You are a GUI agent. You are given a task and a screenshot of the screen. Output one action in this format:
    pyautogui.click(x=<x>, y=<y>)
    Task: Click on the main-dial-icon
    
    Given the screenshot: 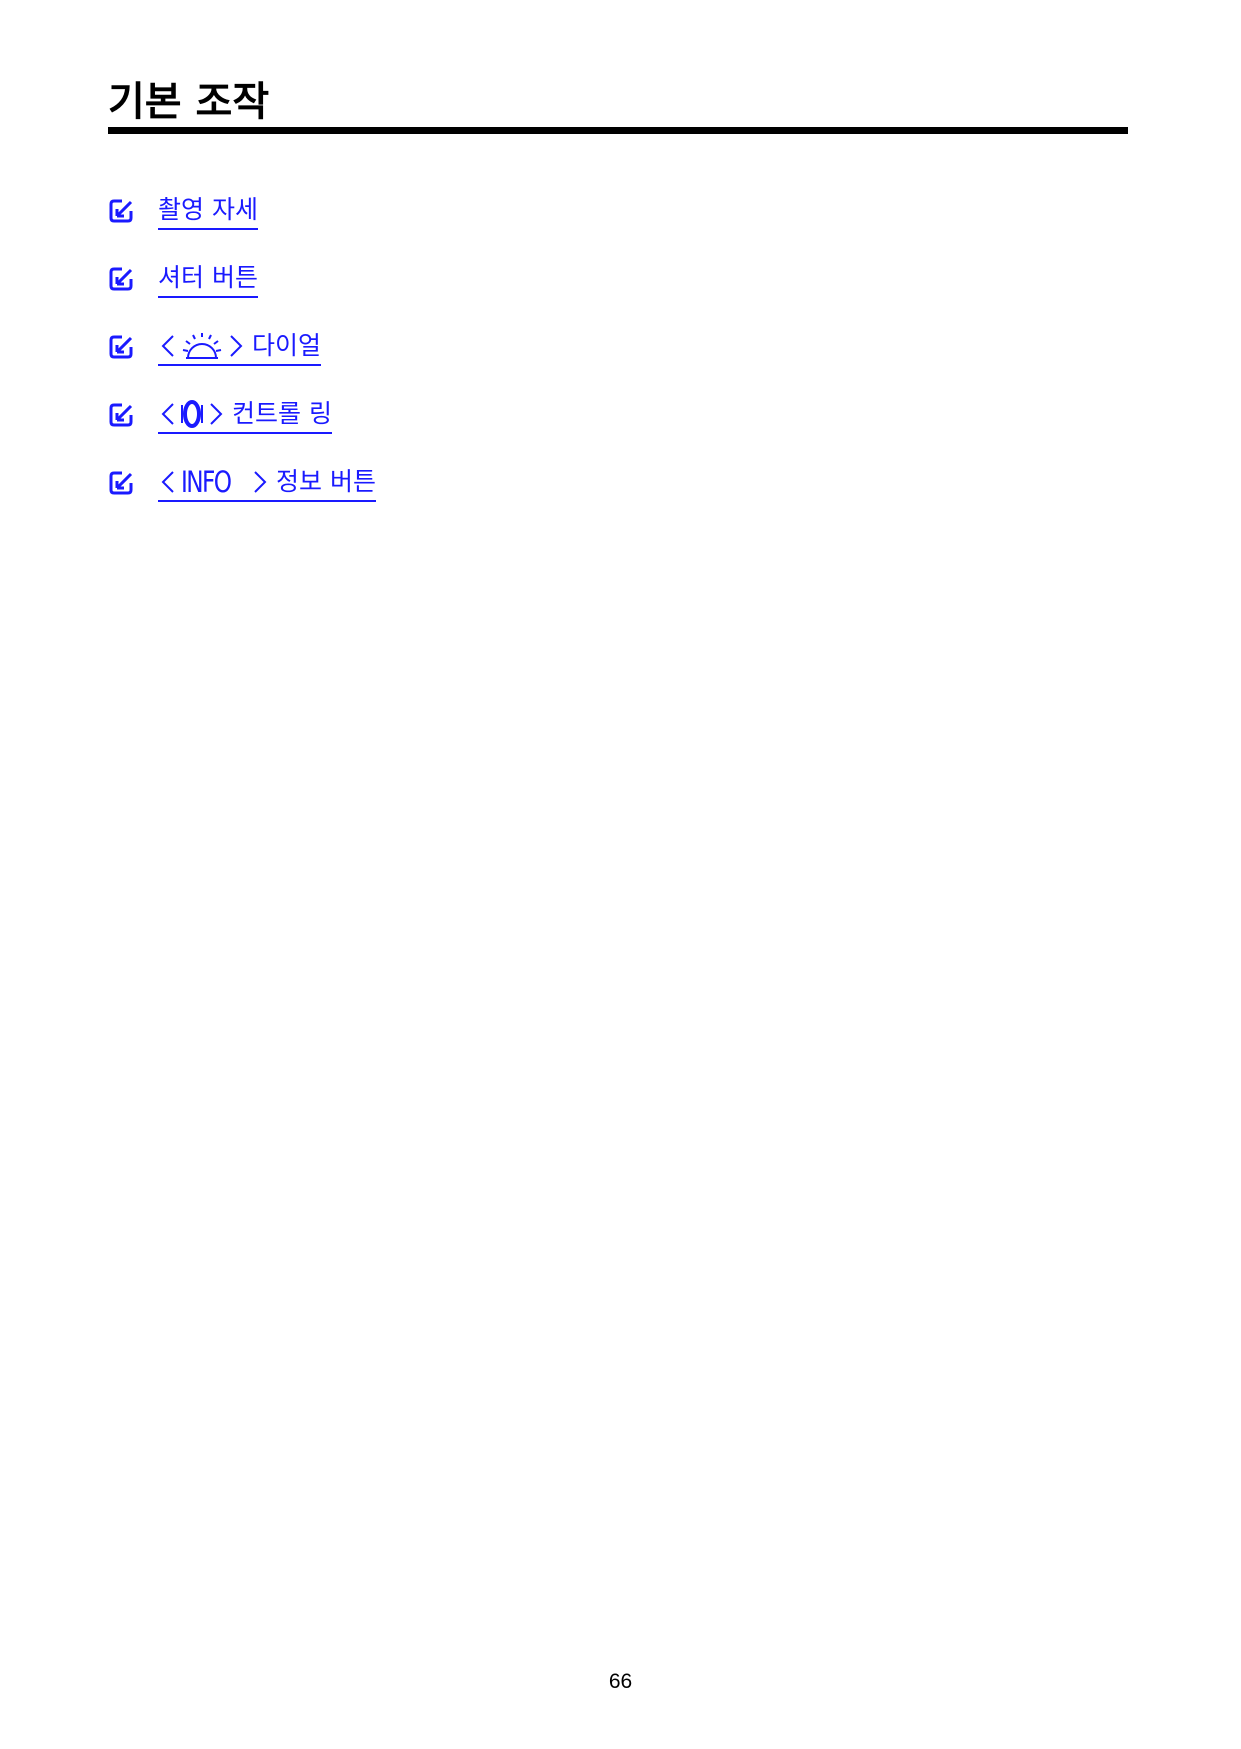 What is the action you would take?
    pyautogui.click(x=202, y=345)
    